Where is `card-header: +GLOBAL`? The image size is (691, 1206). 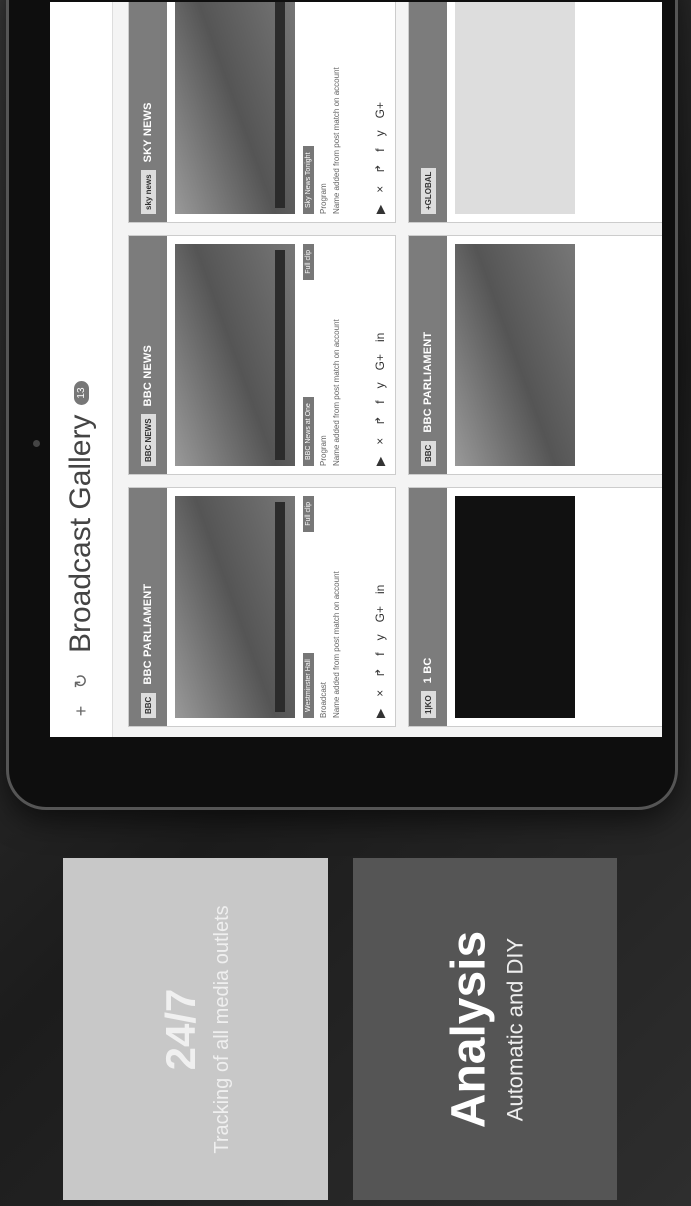
card-header: +GLOBAL is located at coordinates (428, 112).